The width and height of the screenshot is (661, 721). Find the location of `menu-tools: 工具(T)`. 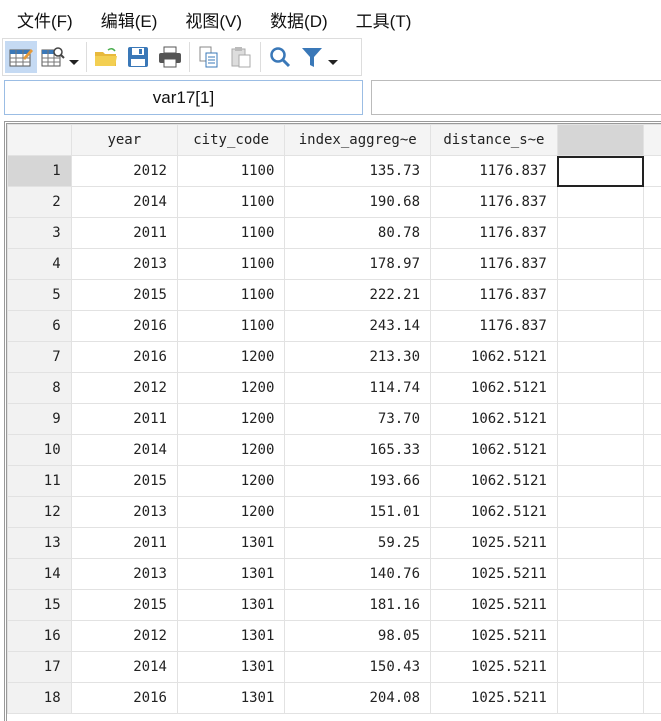

menu-tools: 工具(T) is located at coordinates (384, 19).